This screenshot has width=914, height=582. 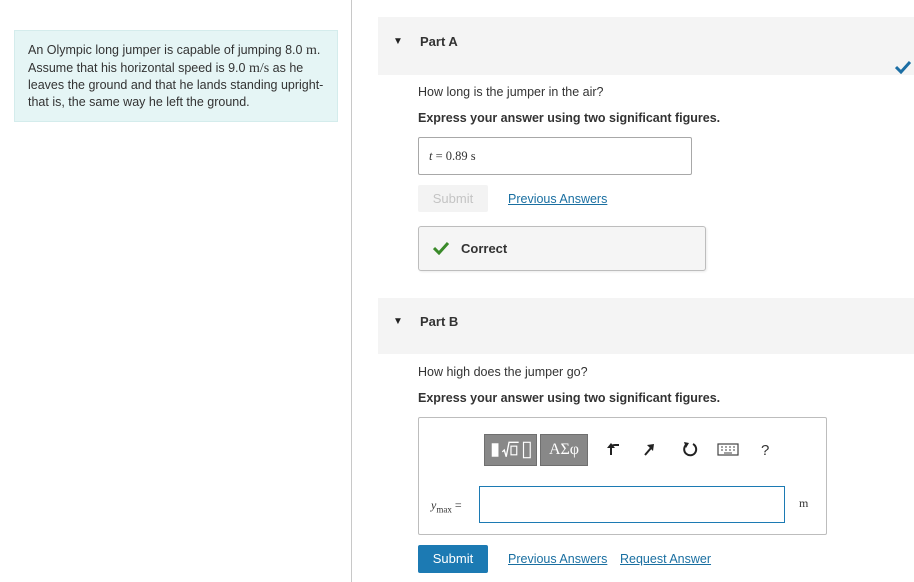 What do you see at coordinates (555, 156) in the screenshot?
I see `part-a-answer-display: t = 0.89 s` at bounding box center [555, 156].